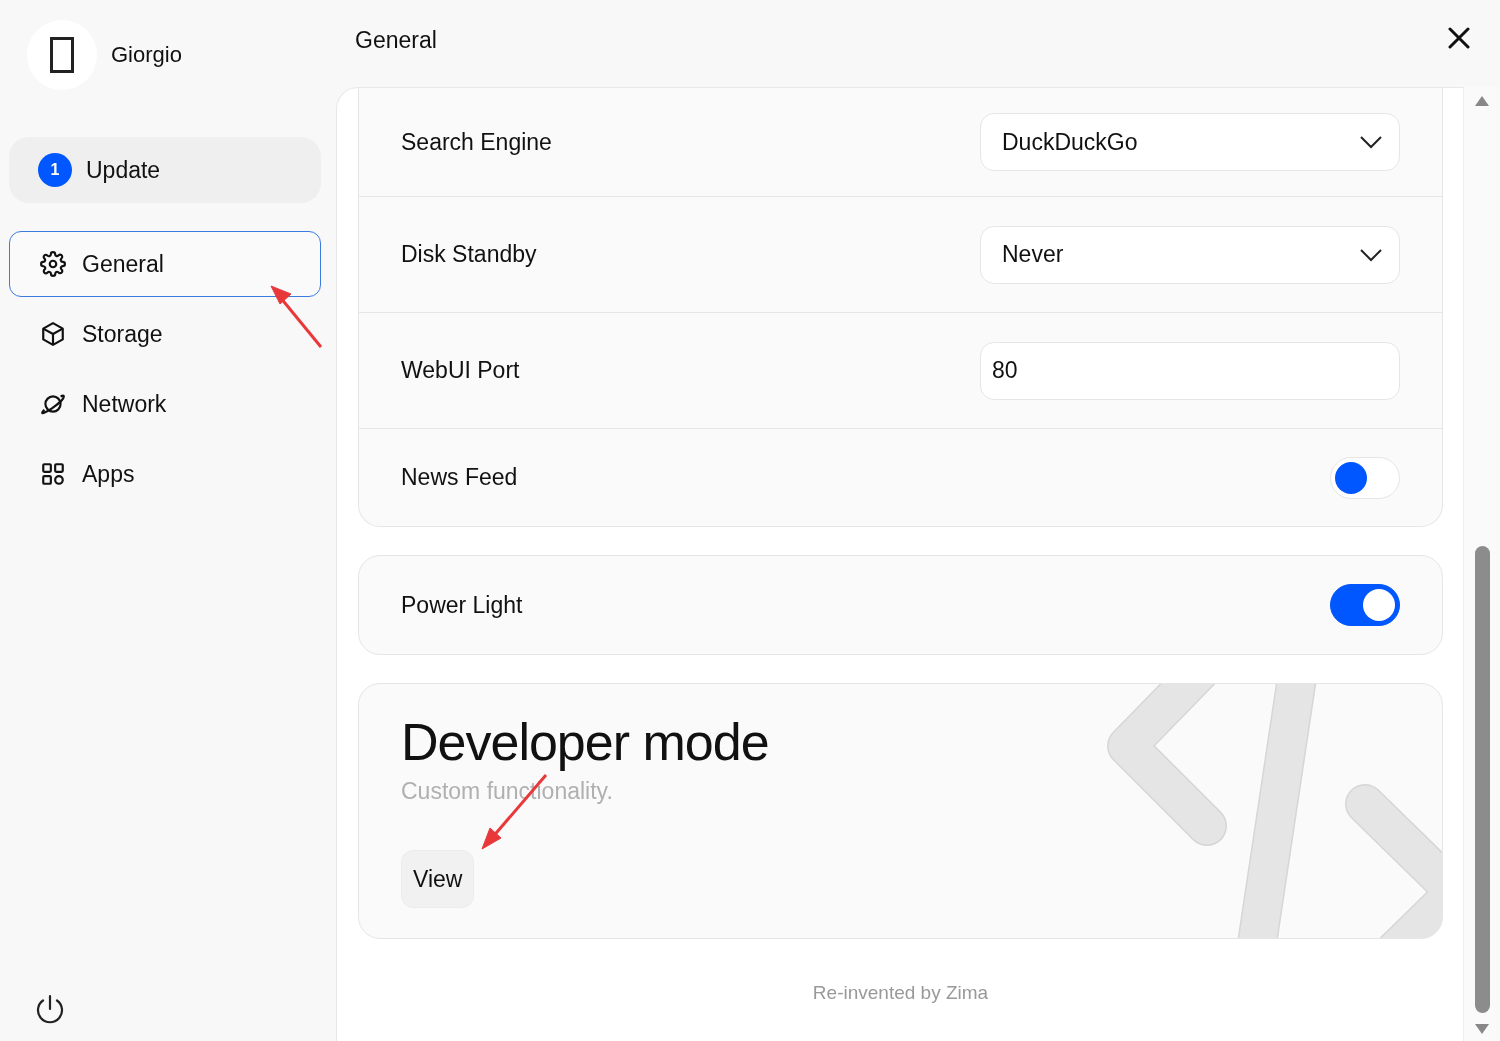 This screenshot has height=1041, width=1500. What do you see at coordinates (460, 370) in the screenshot?
I see `setting-label: WebUI Port` at bounding box center [460, 370].